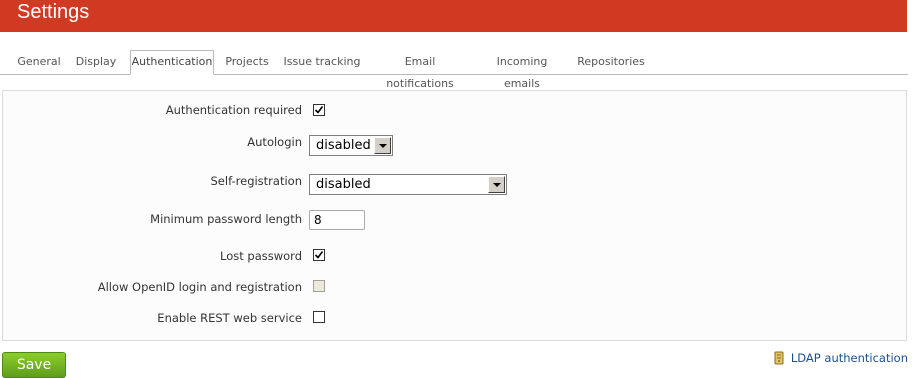 The width and height of the screenshot is (912, 378). Describe the element at coordinates (319, 286) in the screenshot. I see `openid-checkbox` at that location.